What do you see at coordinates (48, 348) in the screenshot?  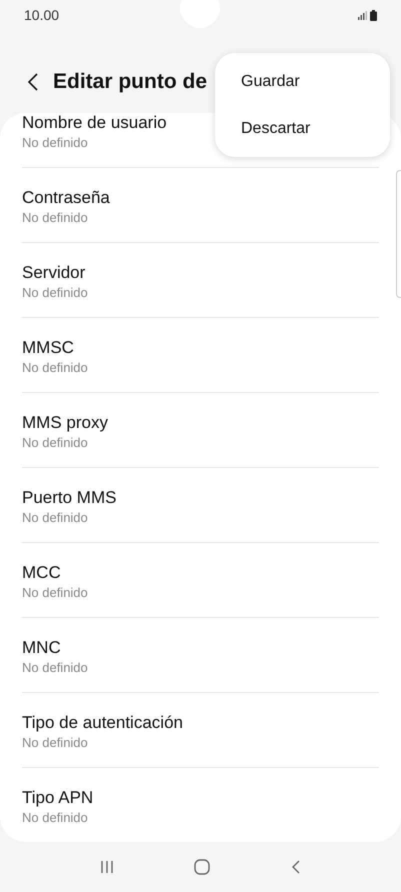 I see `setting-label: MMSC` at bounding box center [48, 348].